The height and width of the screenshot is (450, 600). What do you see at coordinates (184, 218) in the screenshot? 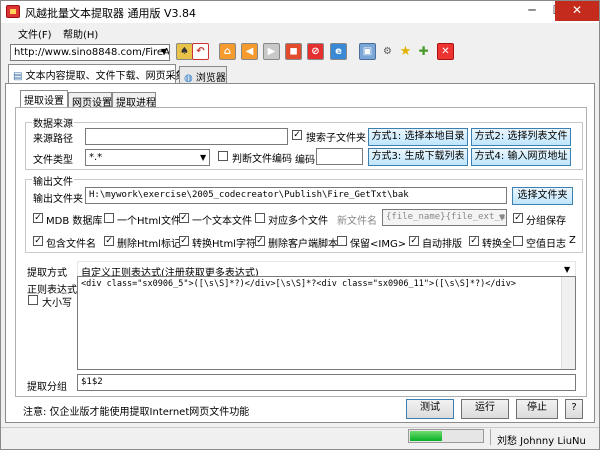
I see `text-file-checkbox: ✓` at bounding box center [184, 218].